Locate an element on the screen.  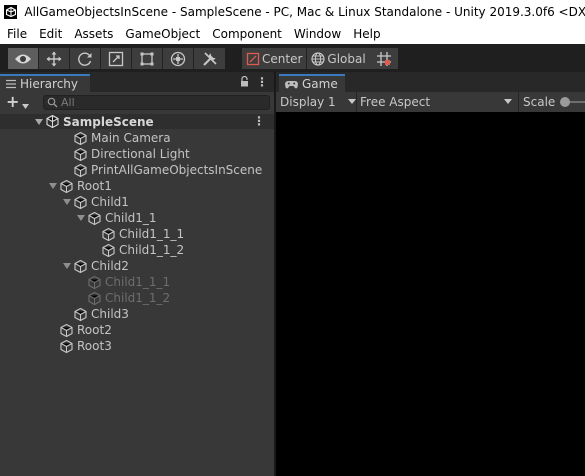
transform-tools is located at coordinates (116, 58).